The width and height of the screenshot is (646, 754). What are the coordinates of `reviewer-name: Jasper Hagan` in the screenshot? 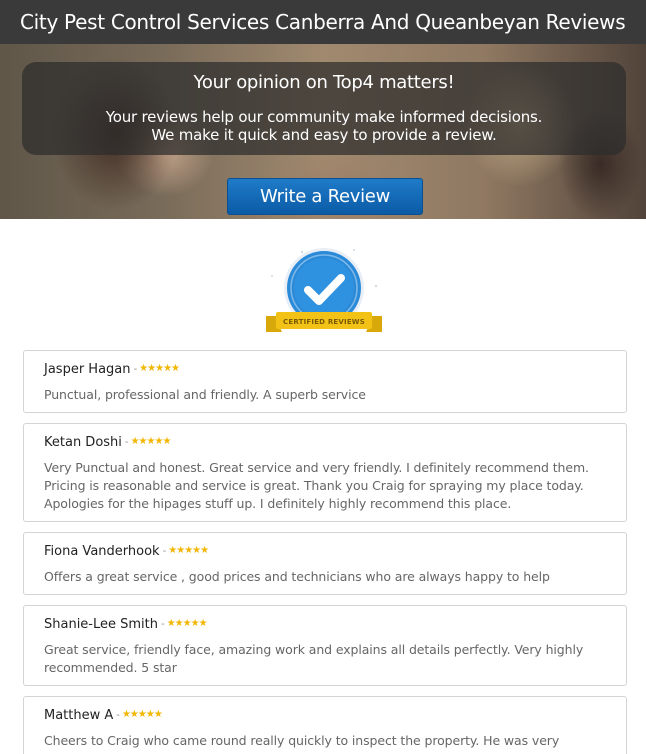 It's located at (87, 369).